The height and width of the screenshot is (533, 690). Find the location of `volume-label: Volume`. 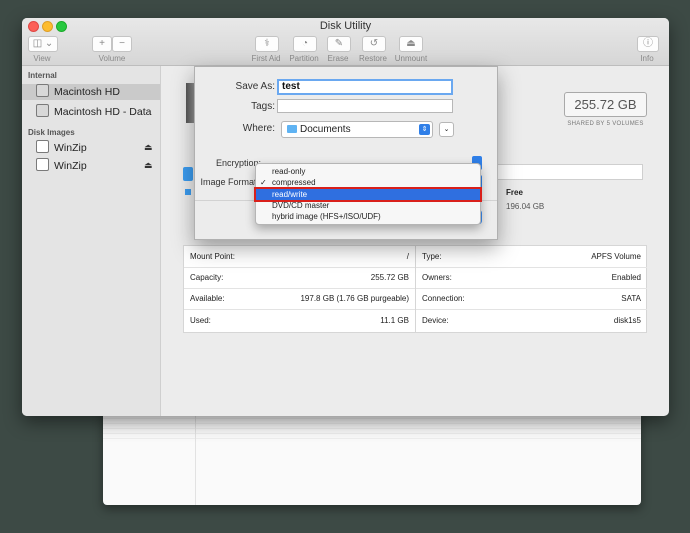

volume-label: Volume is located at coordinates (112, 58).